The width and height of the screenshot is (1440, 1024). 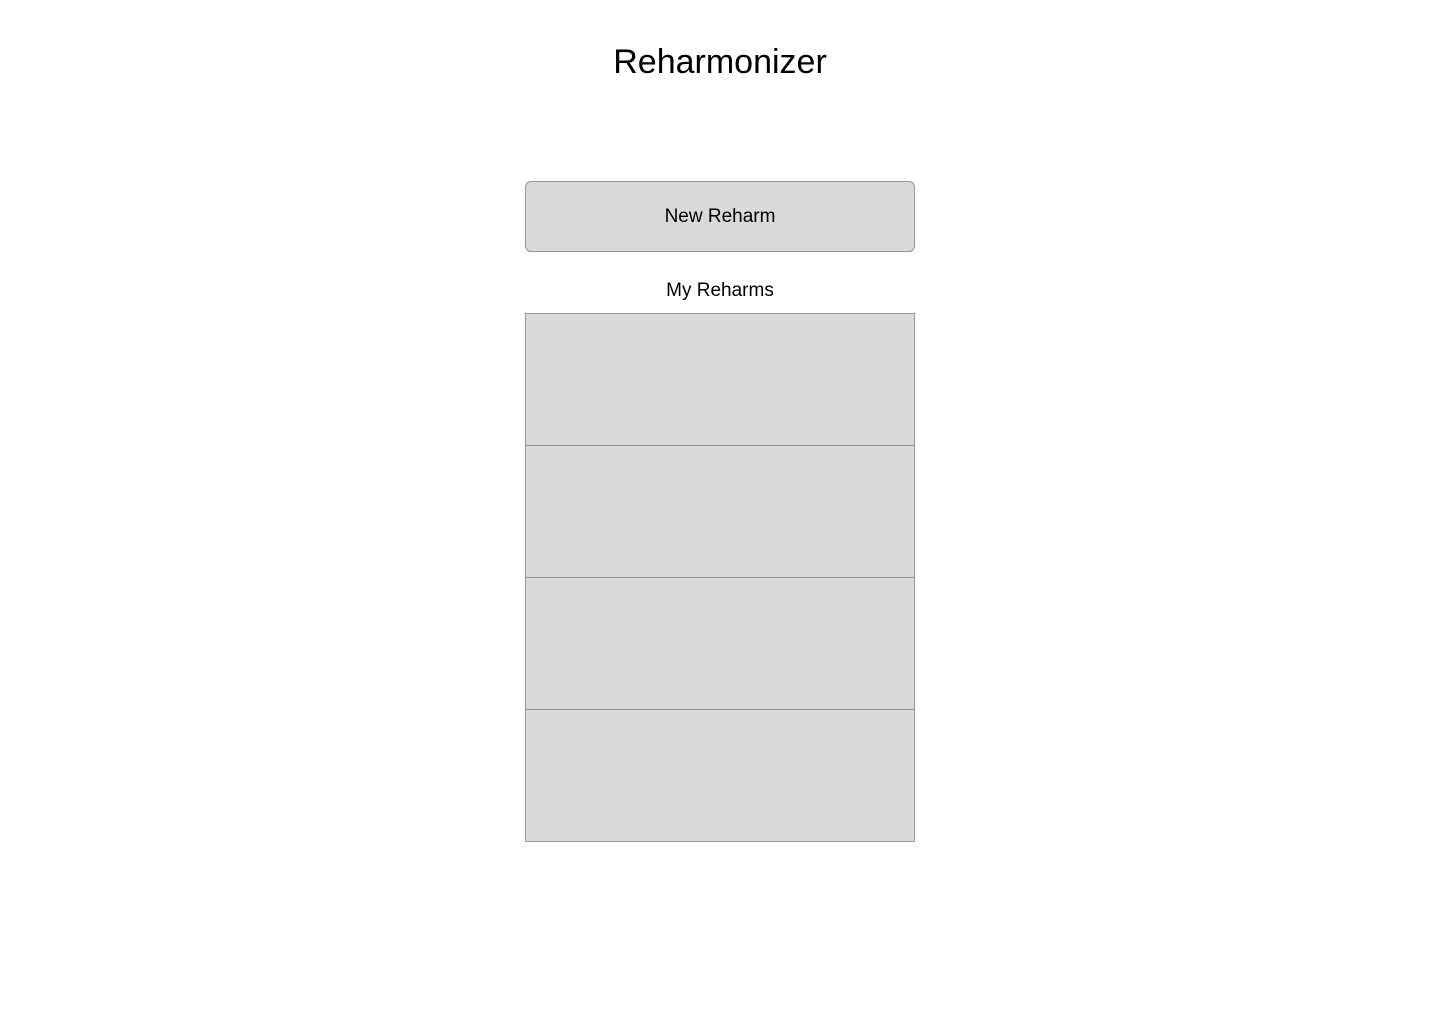 I want to click on reharm-list, so click(x=720, y=577).